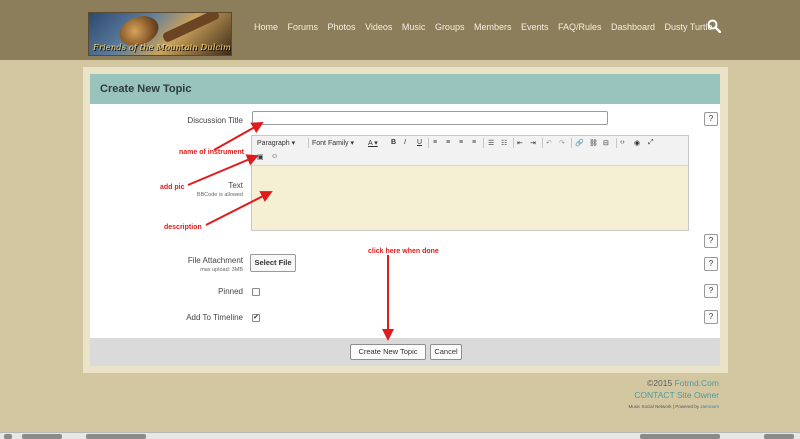 The width and height of the screenshot is (800, 439). What do you see at coordinates (709, 406) in the screenshot?
I see `jamroom-link: Jamroom` at bounding box center [709, 406].